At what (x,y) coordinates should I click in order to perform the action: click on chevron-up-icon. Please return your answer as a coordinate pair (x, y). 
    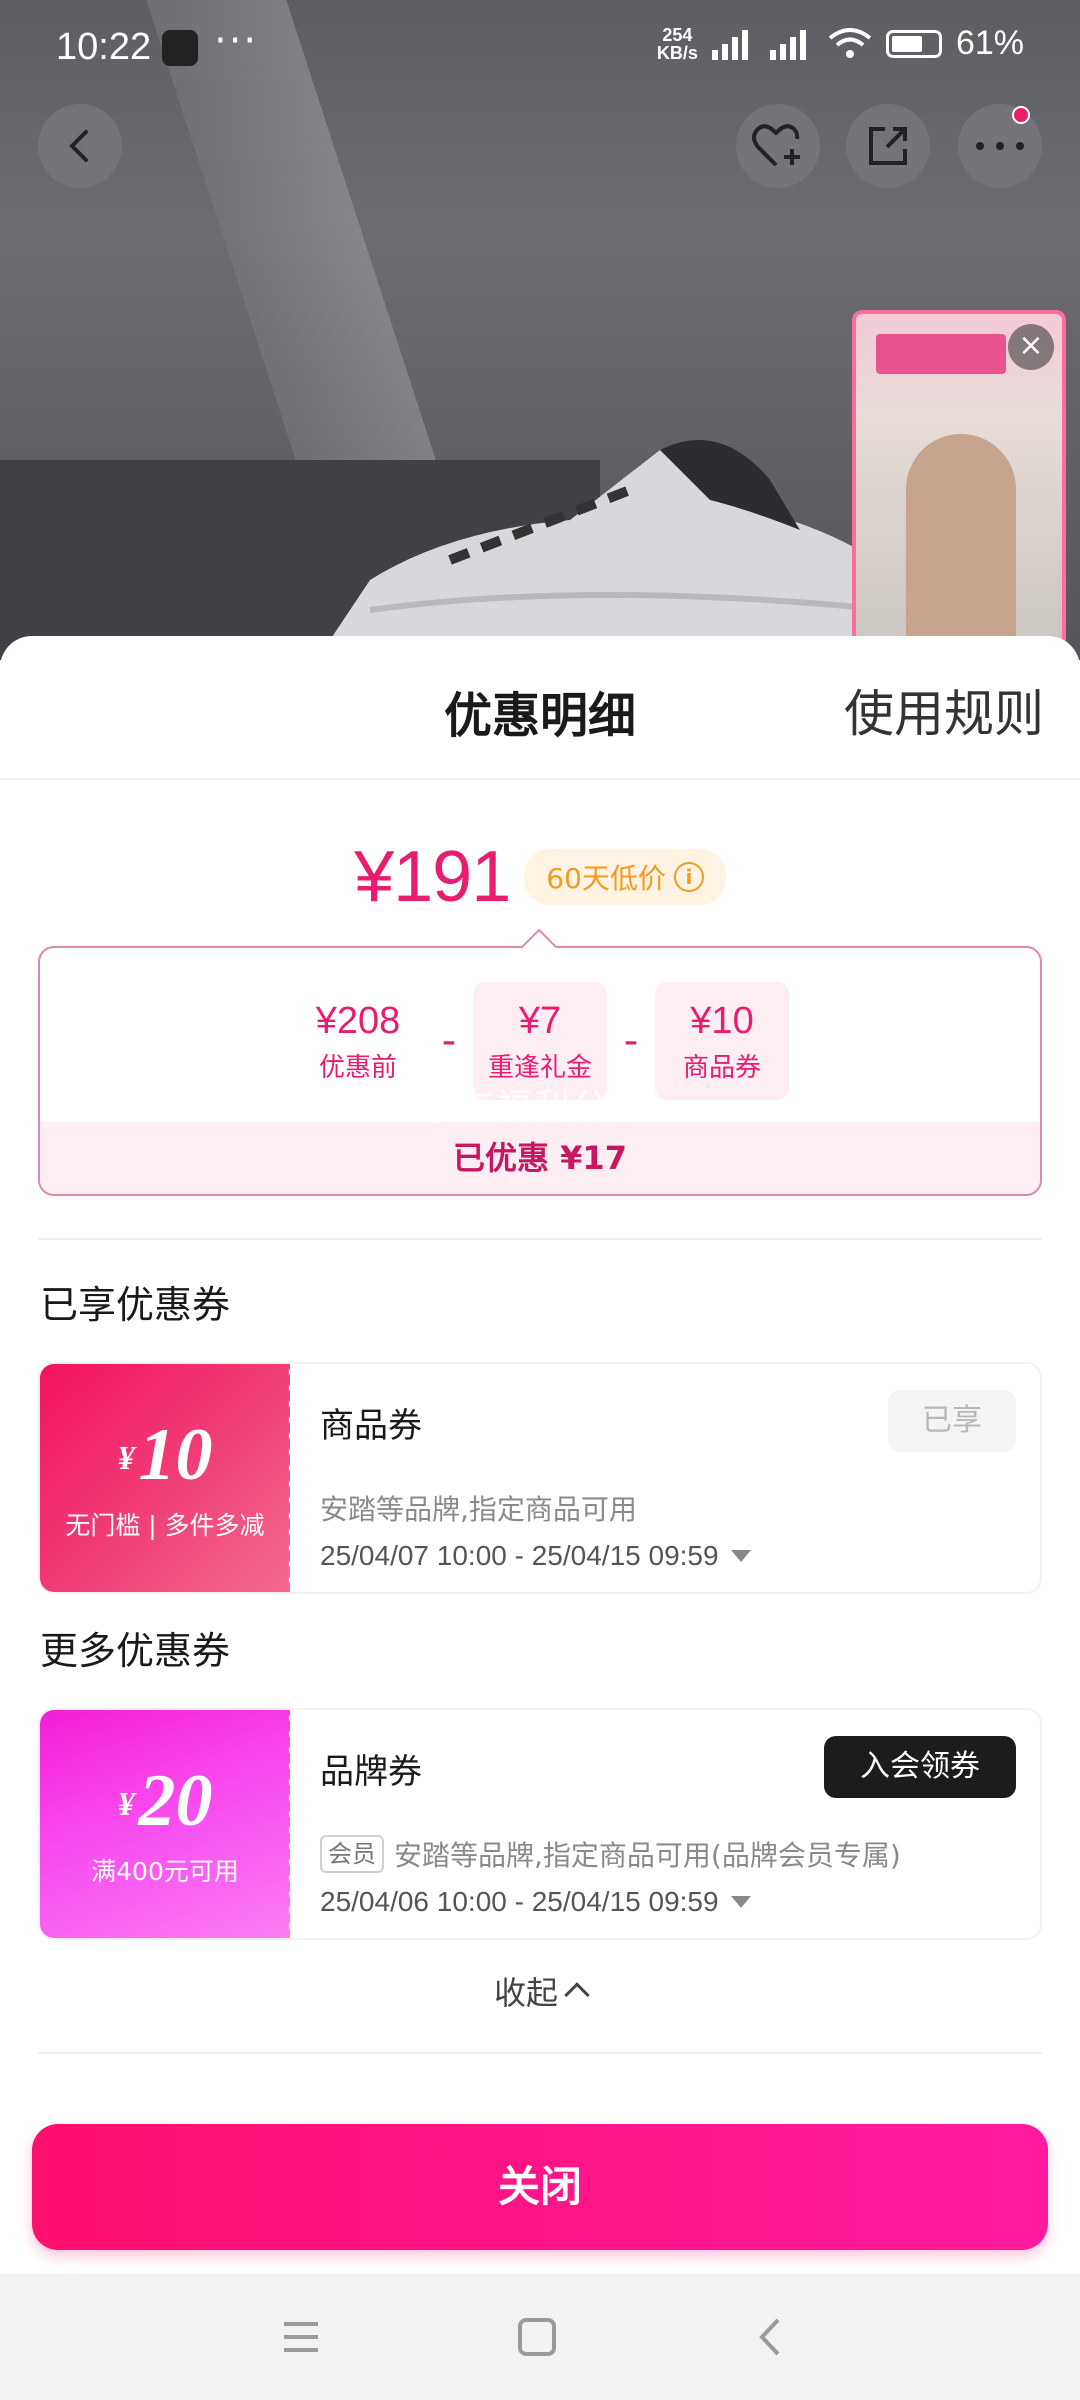
    Looking at the image, I should click on (577, 1995).